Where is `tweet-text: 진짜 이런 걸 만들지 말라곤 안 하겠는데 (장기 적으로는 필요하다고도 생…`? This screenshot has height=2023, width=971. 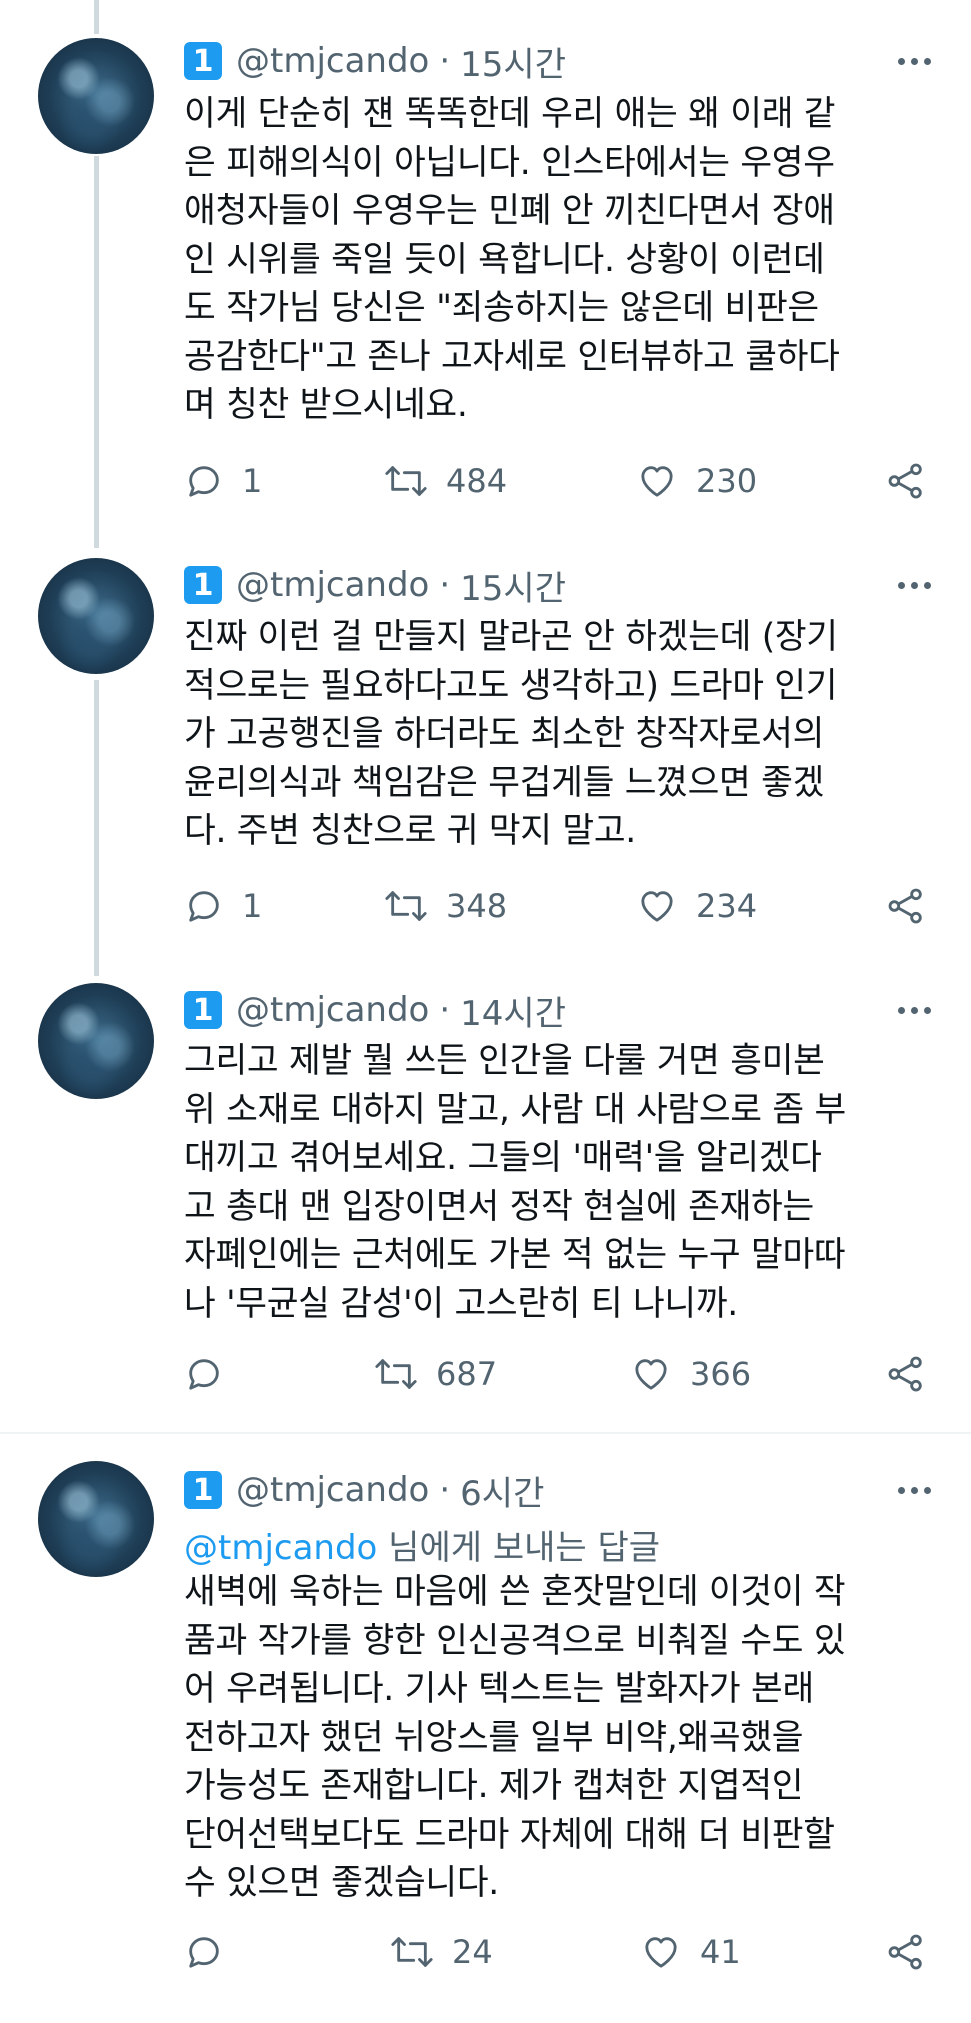
tweet-text: 진짜 이런 걸 만들지 말라곤 안 하겠는데 (장기 적으로는 필요하다고도 생… is located at coordinates (564, 734).